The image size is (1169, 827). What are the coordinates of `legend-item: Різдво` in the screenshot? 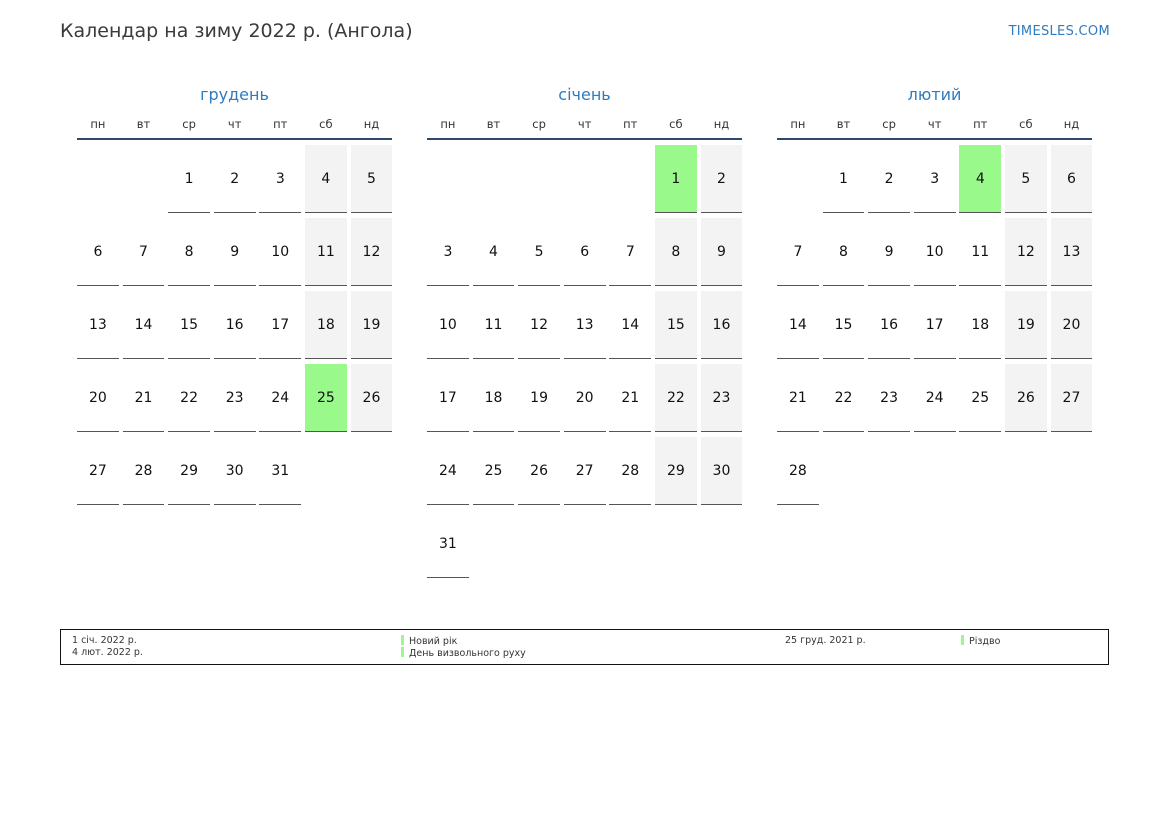 It's located at (980, 641).